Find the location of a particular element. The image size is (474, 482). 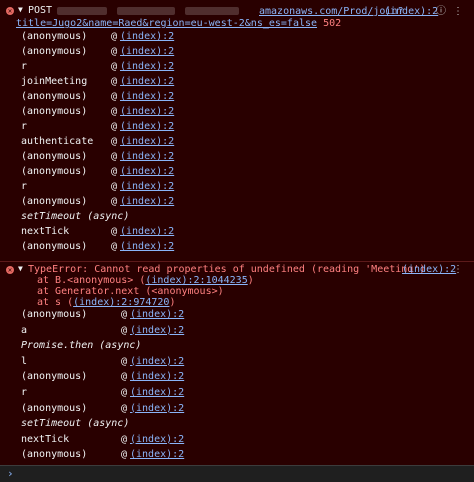

redacted-url-part is located at coordinates (148, 11).